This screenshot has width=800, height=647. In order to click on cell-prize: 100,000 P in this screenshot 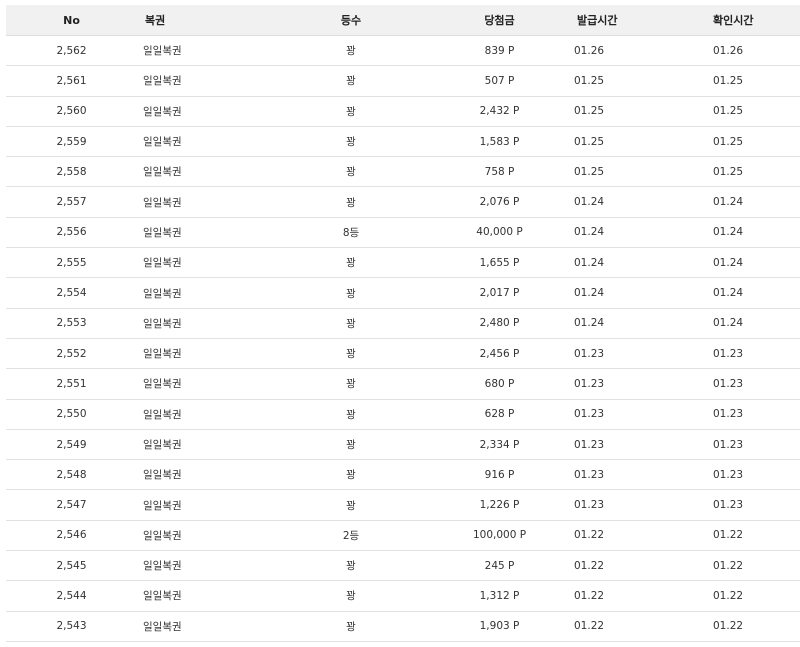, I will do `click(499, 535)`.